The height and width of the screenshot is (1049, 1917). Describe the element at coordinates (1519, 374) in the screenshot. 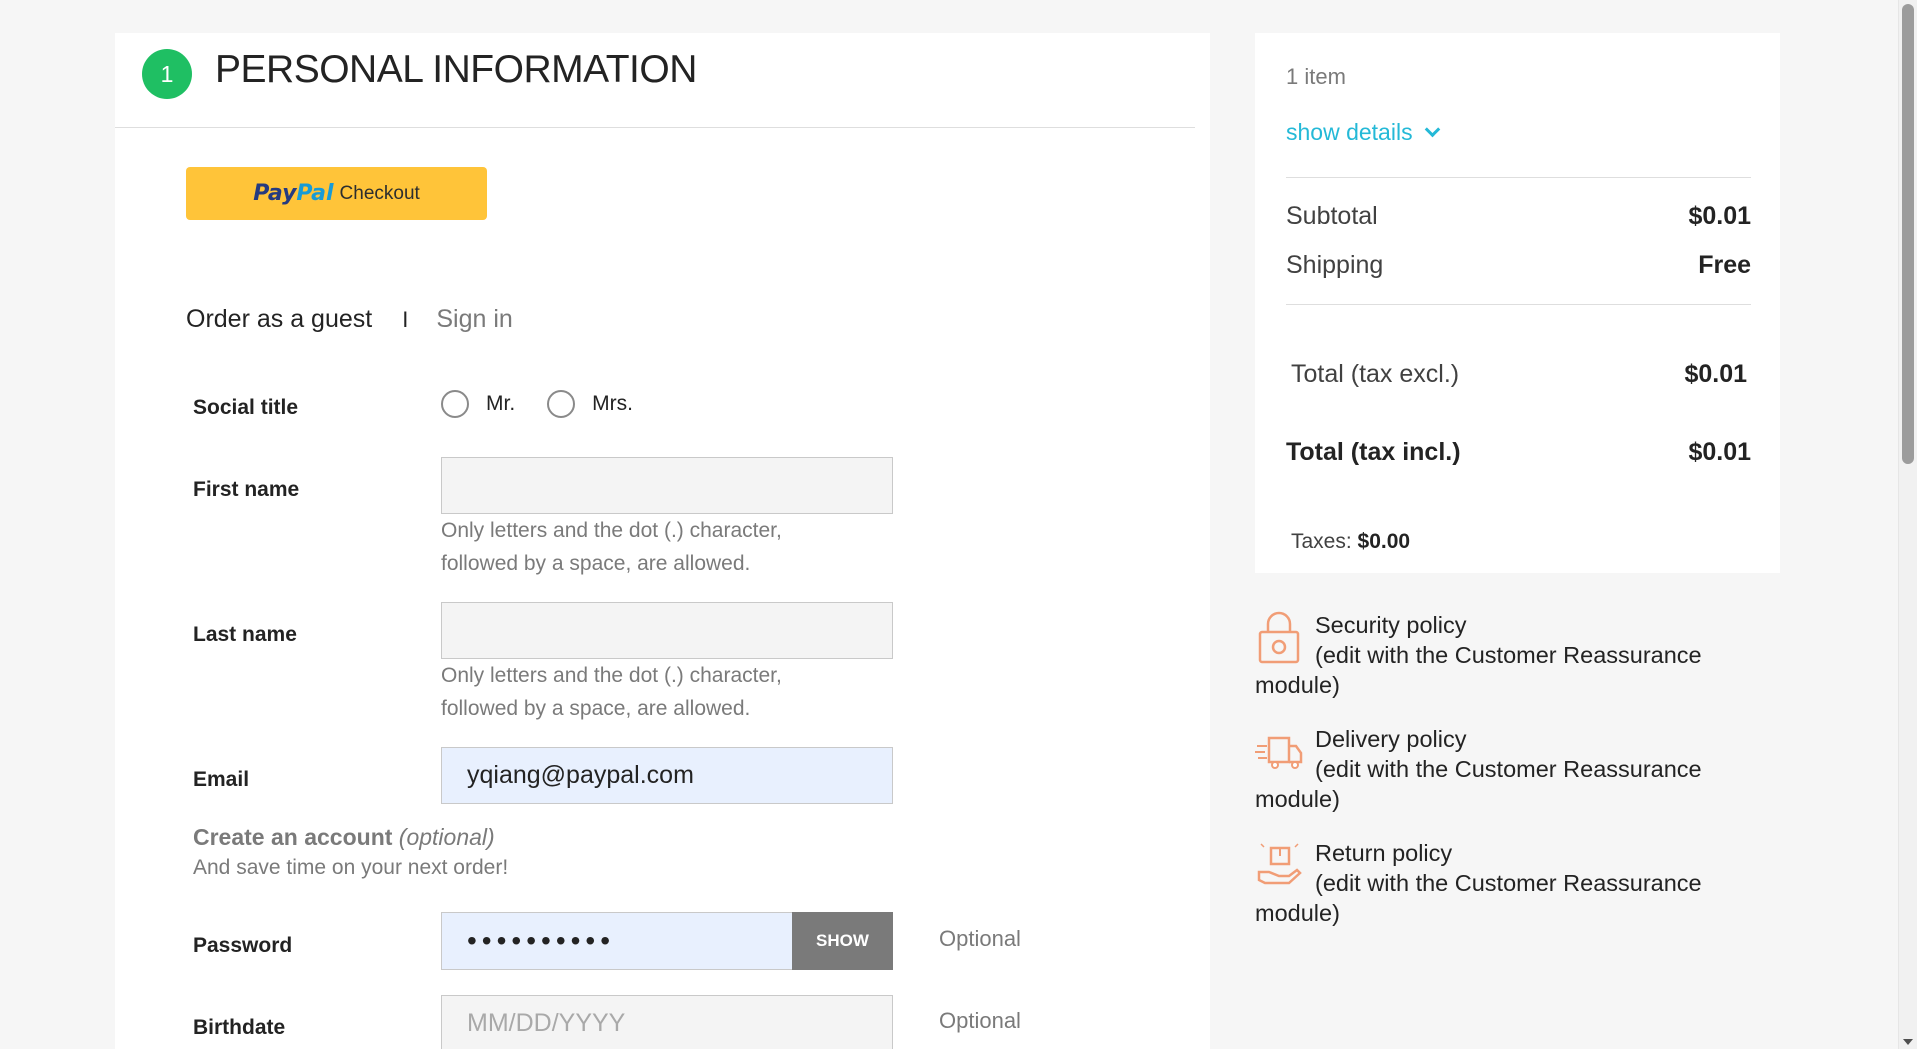

I see `total-excl-row: Total (tax excl.) $0.01` at that location.